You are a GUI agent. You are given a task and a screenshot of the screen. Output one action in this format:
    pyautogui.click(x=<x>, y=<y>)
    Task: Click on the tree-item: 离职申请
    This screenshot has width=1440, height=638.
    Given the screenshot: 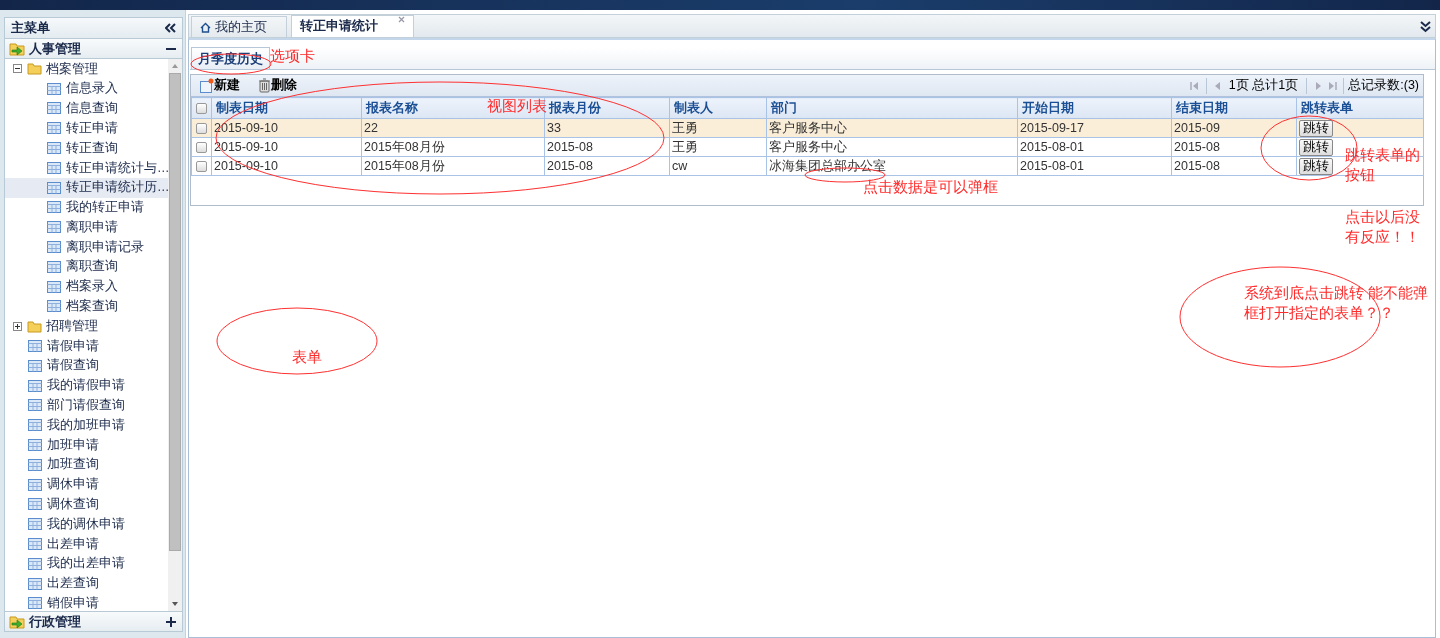 What is the action you would take?
    pyautogui.click(x=86, y=227)
    